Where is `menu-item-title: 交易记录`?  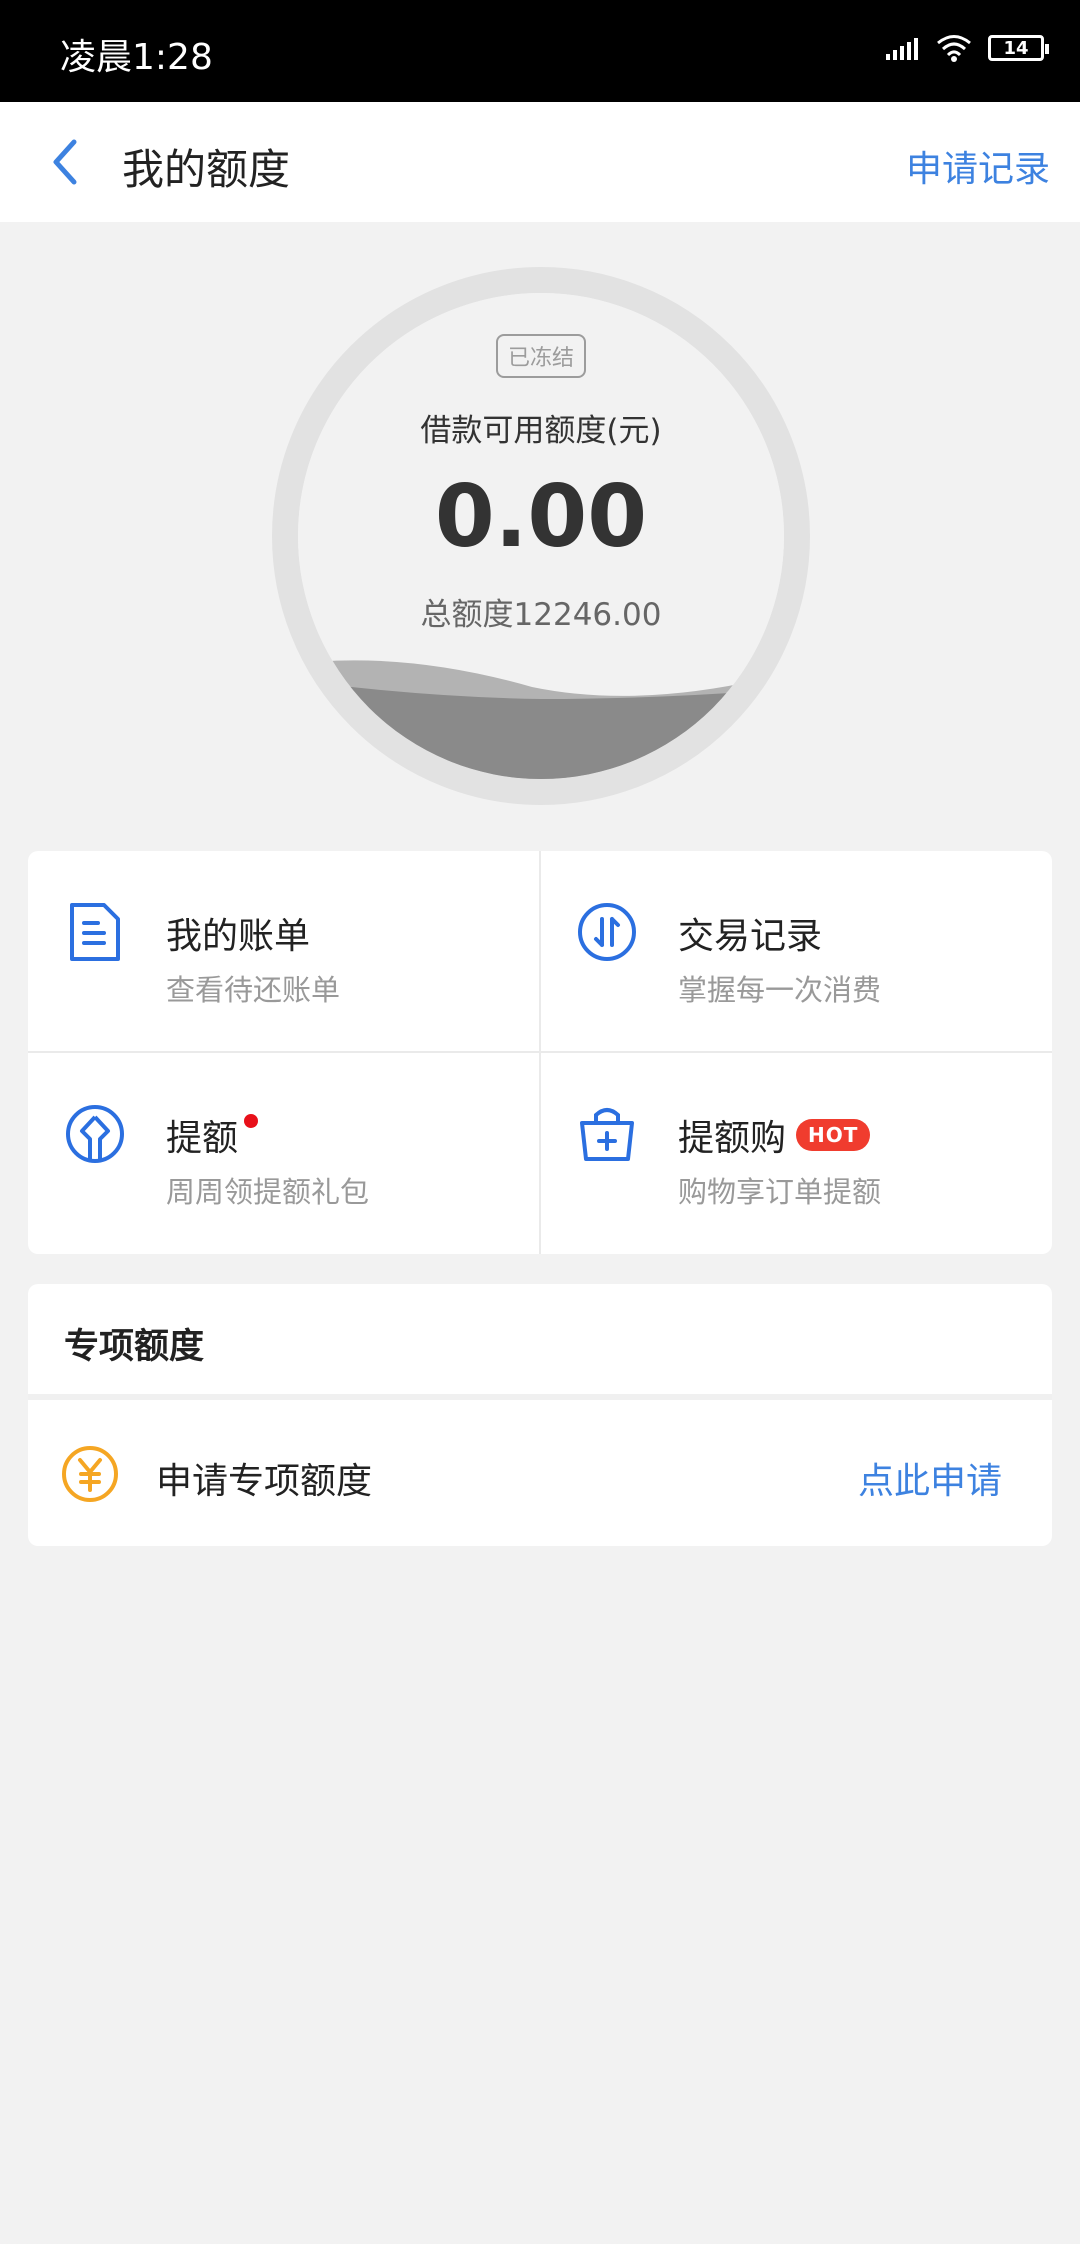
menu-item-title: 交易记录 is located at coordinates (750, 936).